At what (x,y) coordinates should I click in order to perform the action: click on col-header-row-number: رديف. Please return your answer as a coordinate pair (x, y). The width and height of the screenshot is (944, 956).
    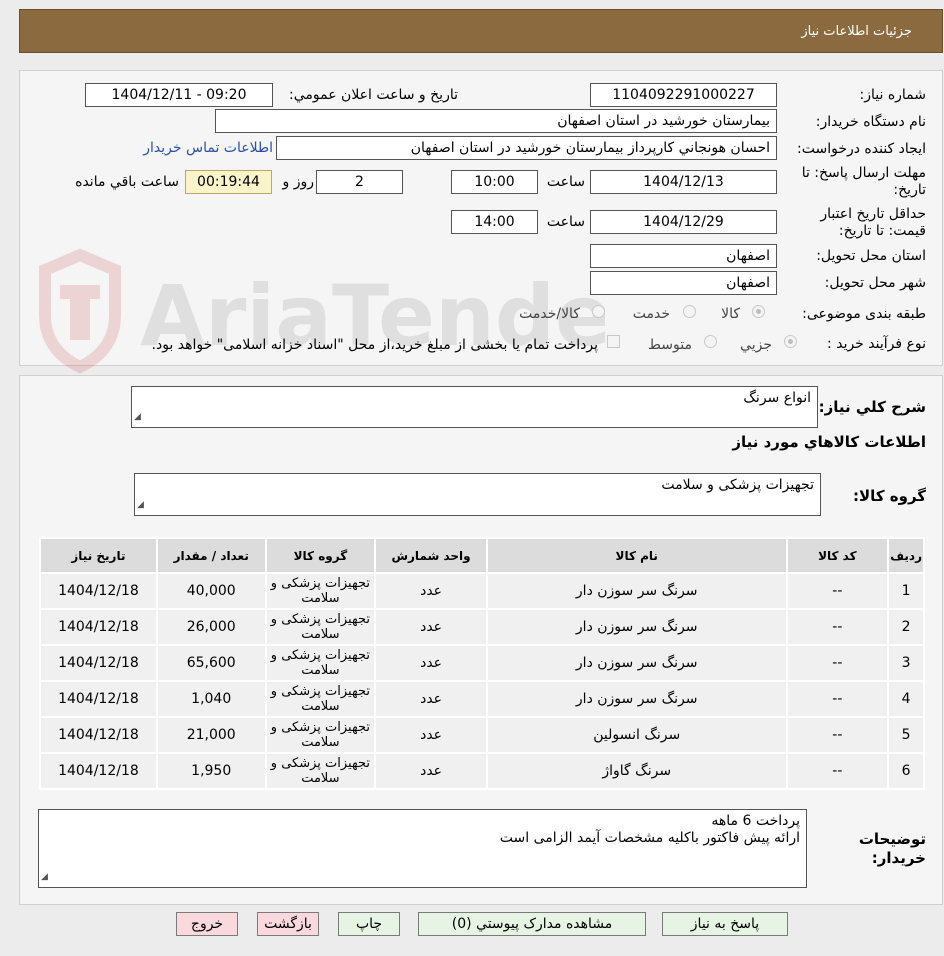
    Looking at the image, I should click on (906, 555).